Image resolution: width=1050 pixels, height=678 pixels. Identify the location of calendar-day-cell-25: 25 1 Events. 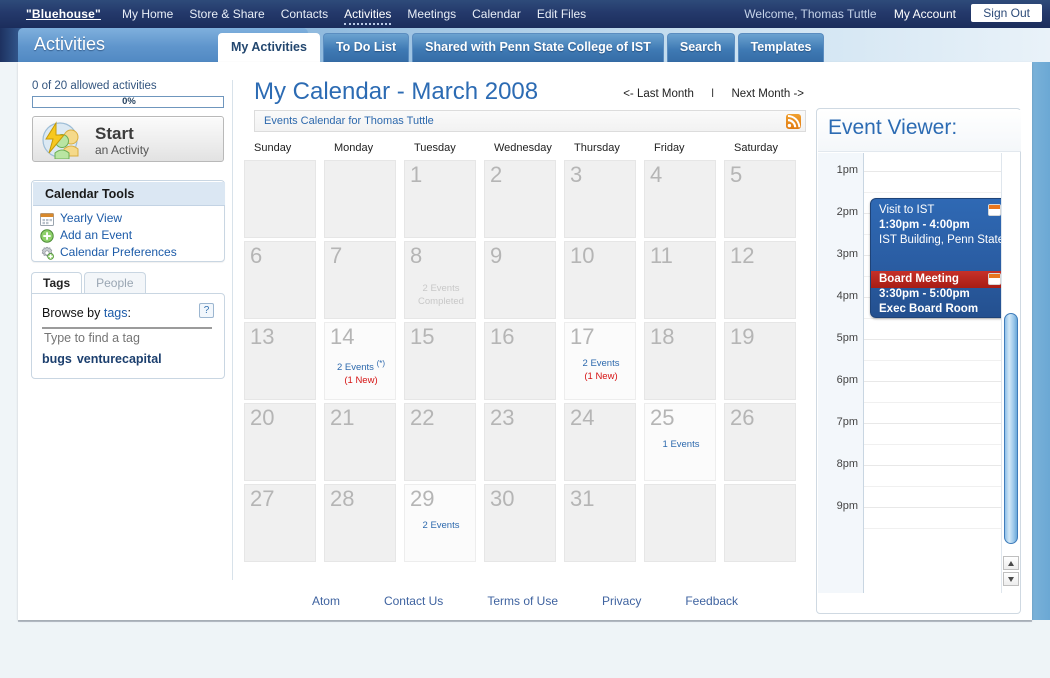
(680, 442).